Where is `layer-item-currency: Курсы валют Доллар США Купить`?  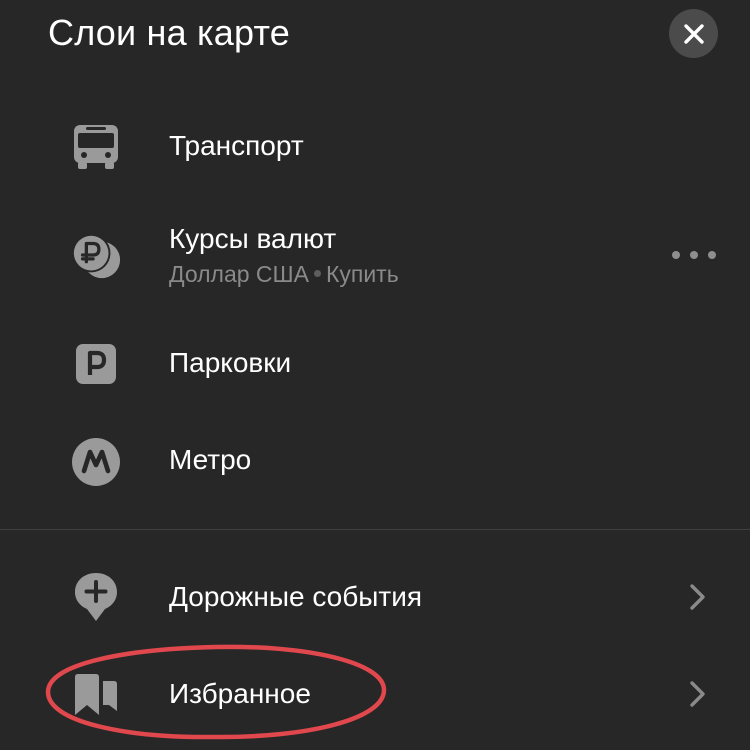
layer-item-currency: Курсы валют Доллар США Купить is located at coordinates (375, 257).